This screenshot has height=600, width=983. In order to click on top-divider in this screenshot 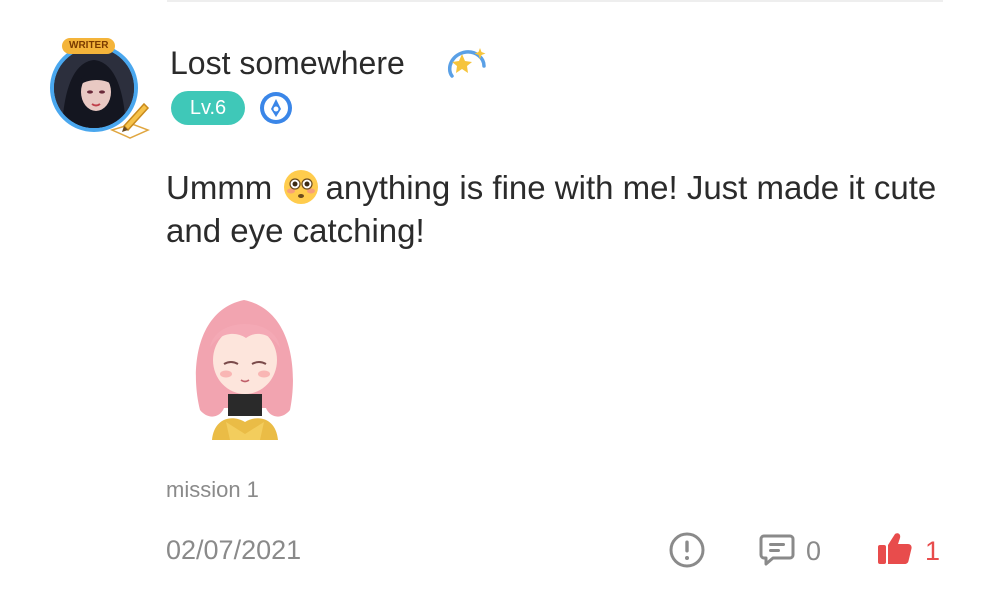, I will do `click(555, 1)`.